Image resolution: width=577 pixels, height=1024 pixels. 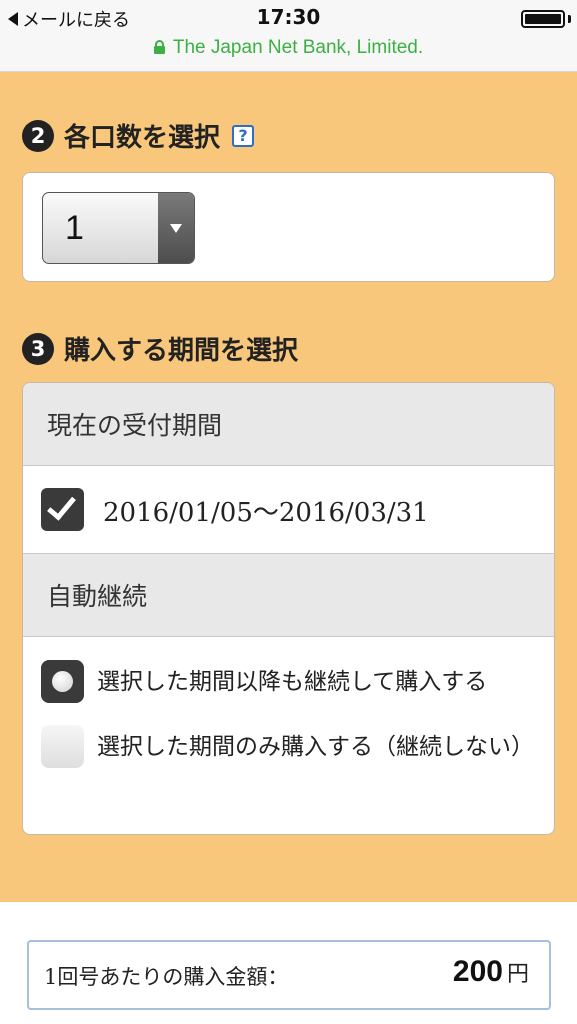 What do you see at coordinates (61, 505) in the screenshot?
I see `checkmark-icon` at bounding box center [61, 505].